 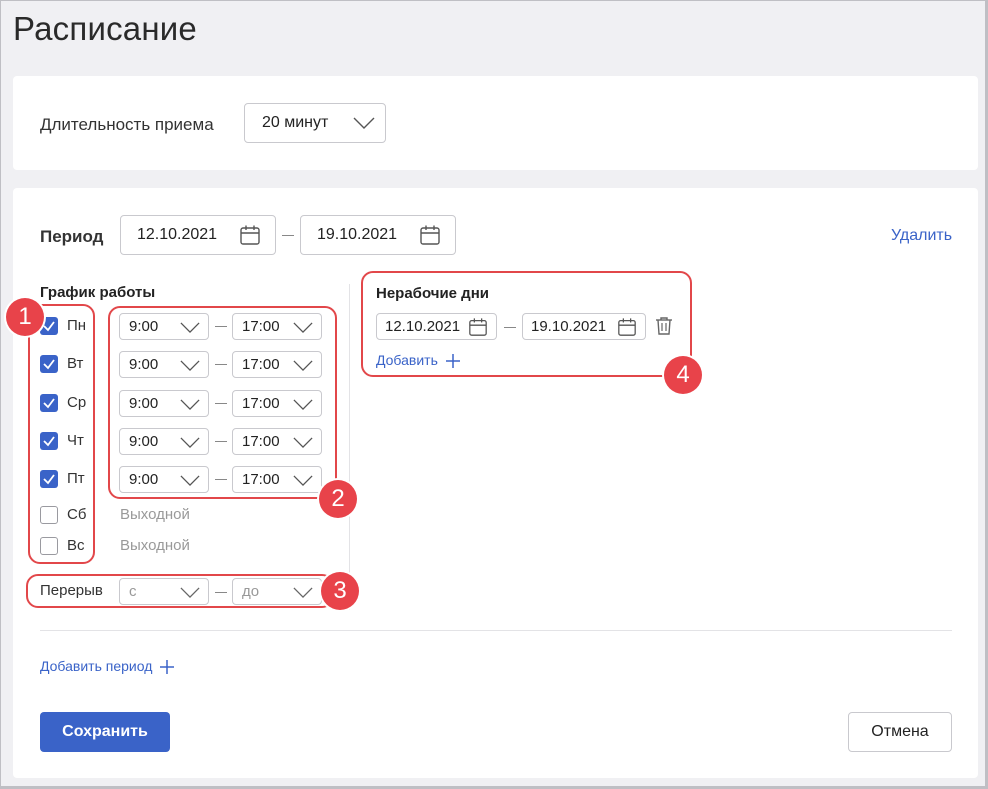 What do you see at coordinates (683, 375) in the screenshot?
I see `annotation-badge-4: 4` at bounding box center [683, 375].